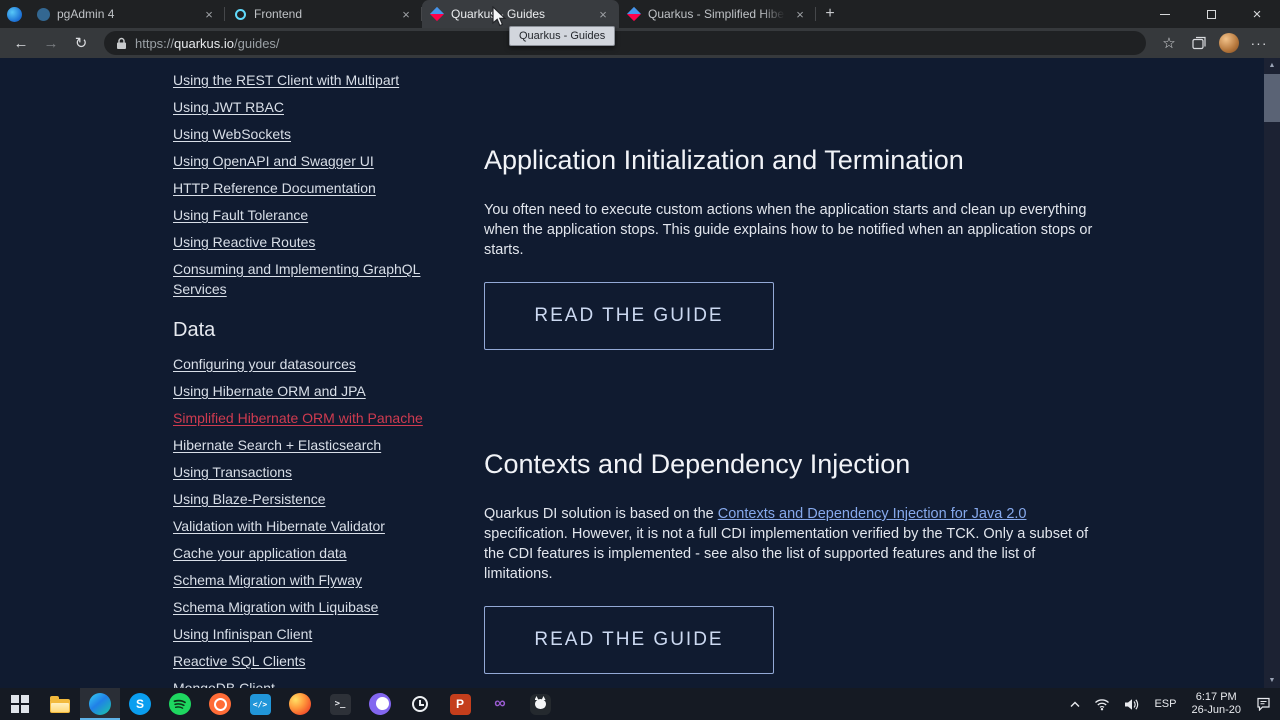  Describe the element at coordinates (260, 704) in the screenshot. I see `vscode-icon: </>` at that location.